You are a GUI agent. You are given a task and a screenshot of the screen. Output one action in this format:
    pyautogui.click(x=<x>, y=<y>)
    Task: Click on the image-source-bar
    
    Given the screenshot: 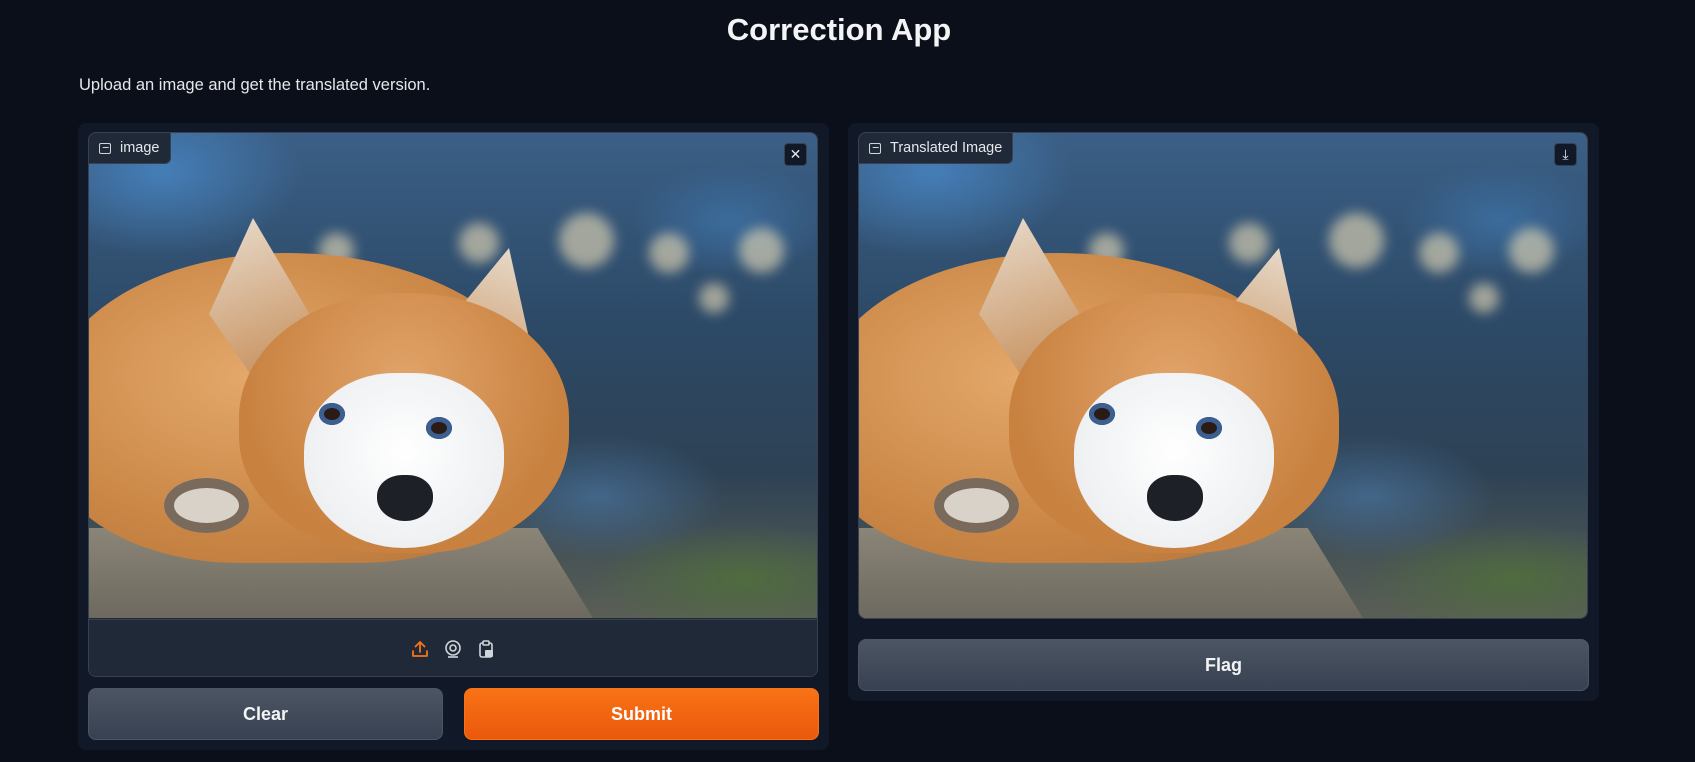 What is the action you would take?
    pyautogui.click(x=453, y=647)
    